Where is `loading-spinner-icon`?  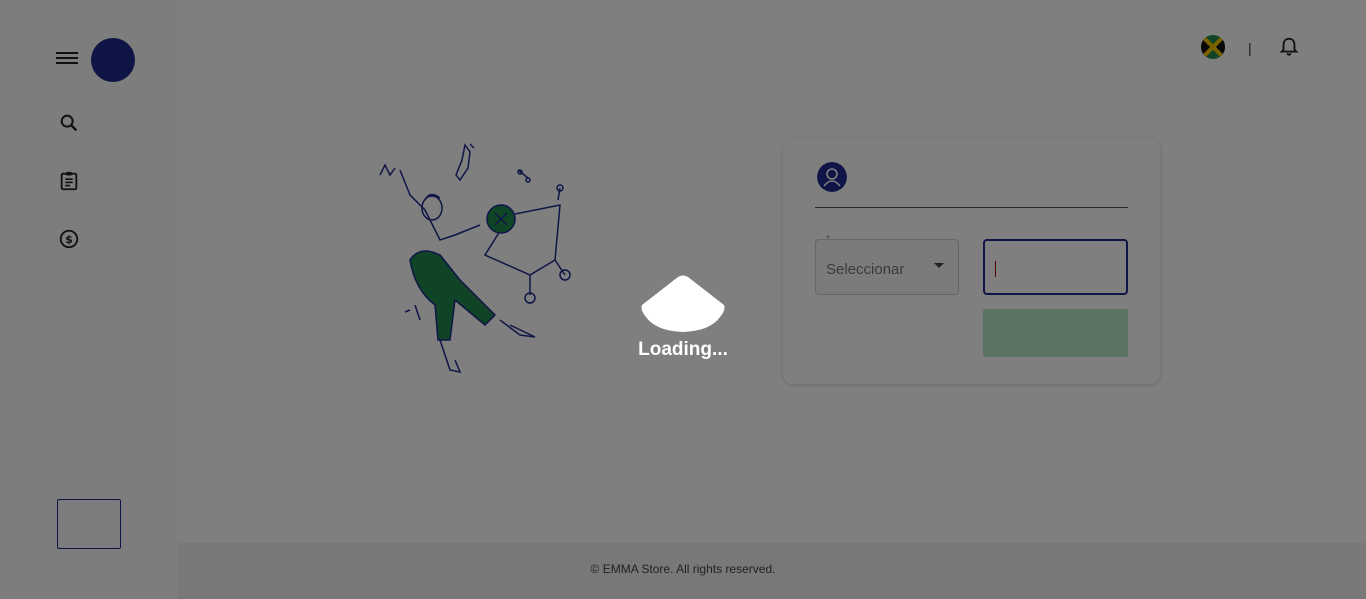 loading-spinner-icon is located at coordinates (683, 303).